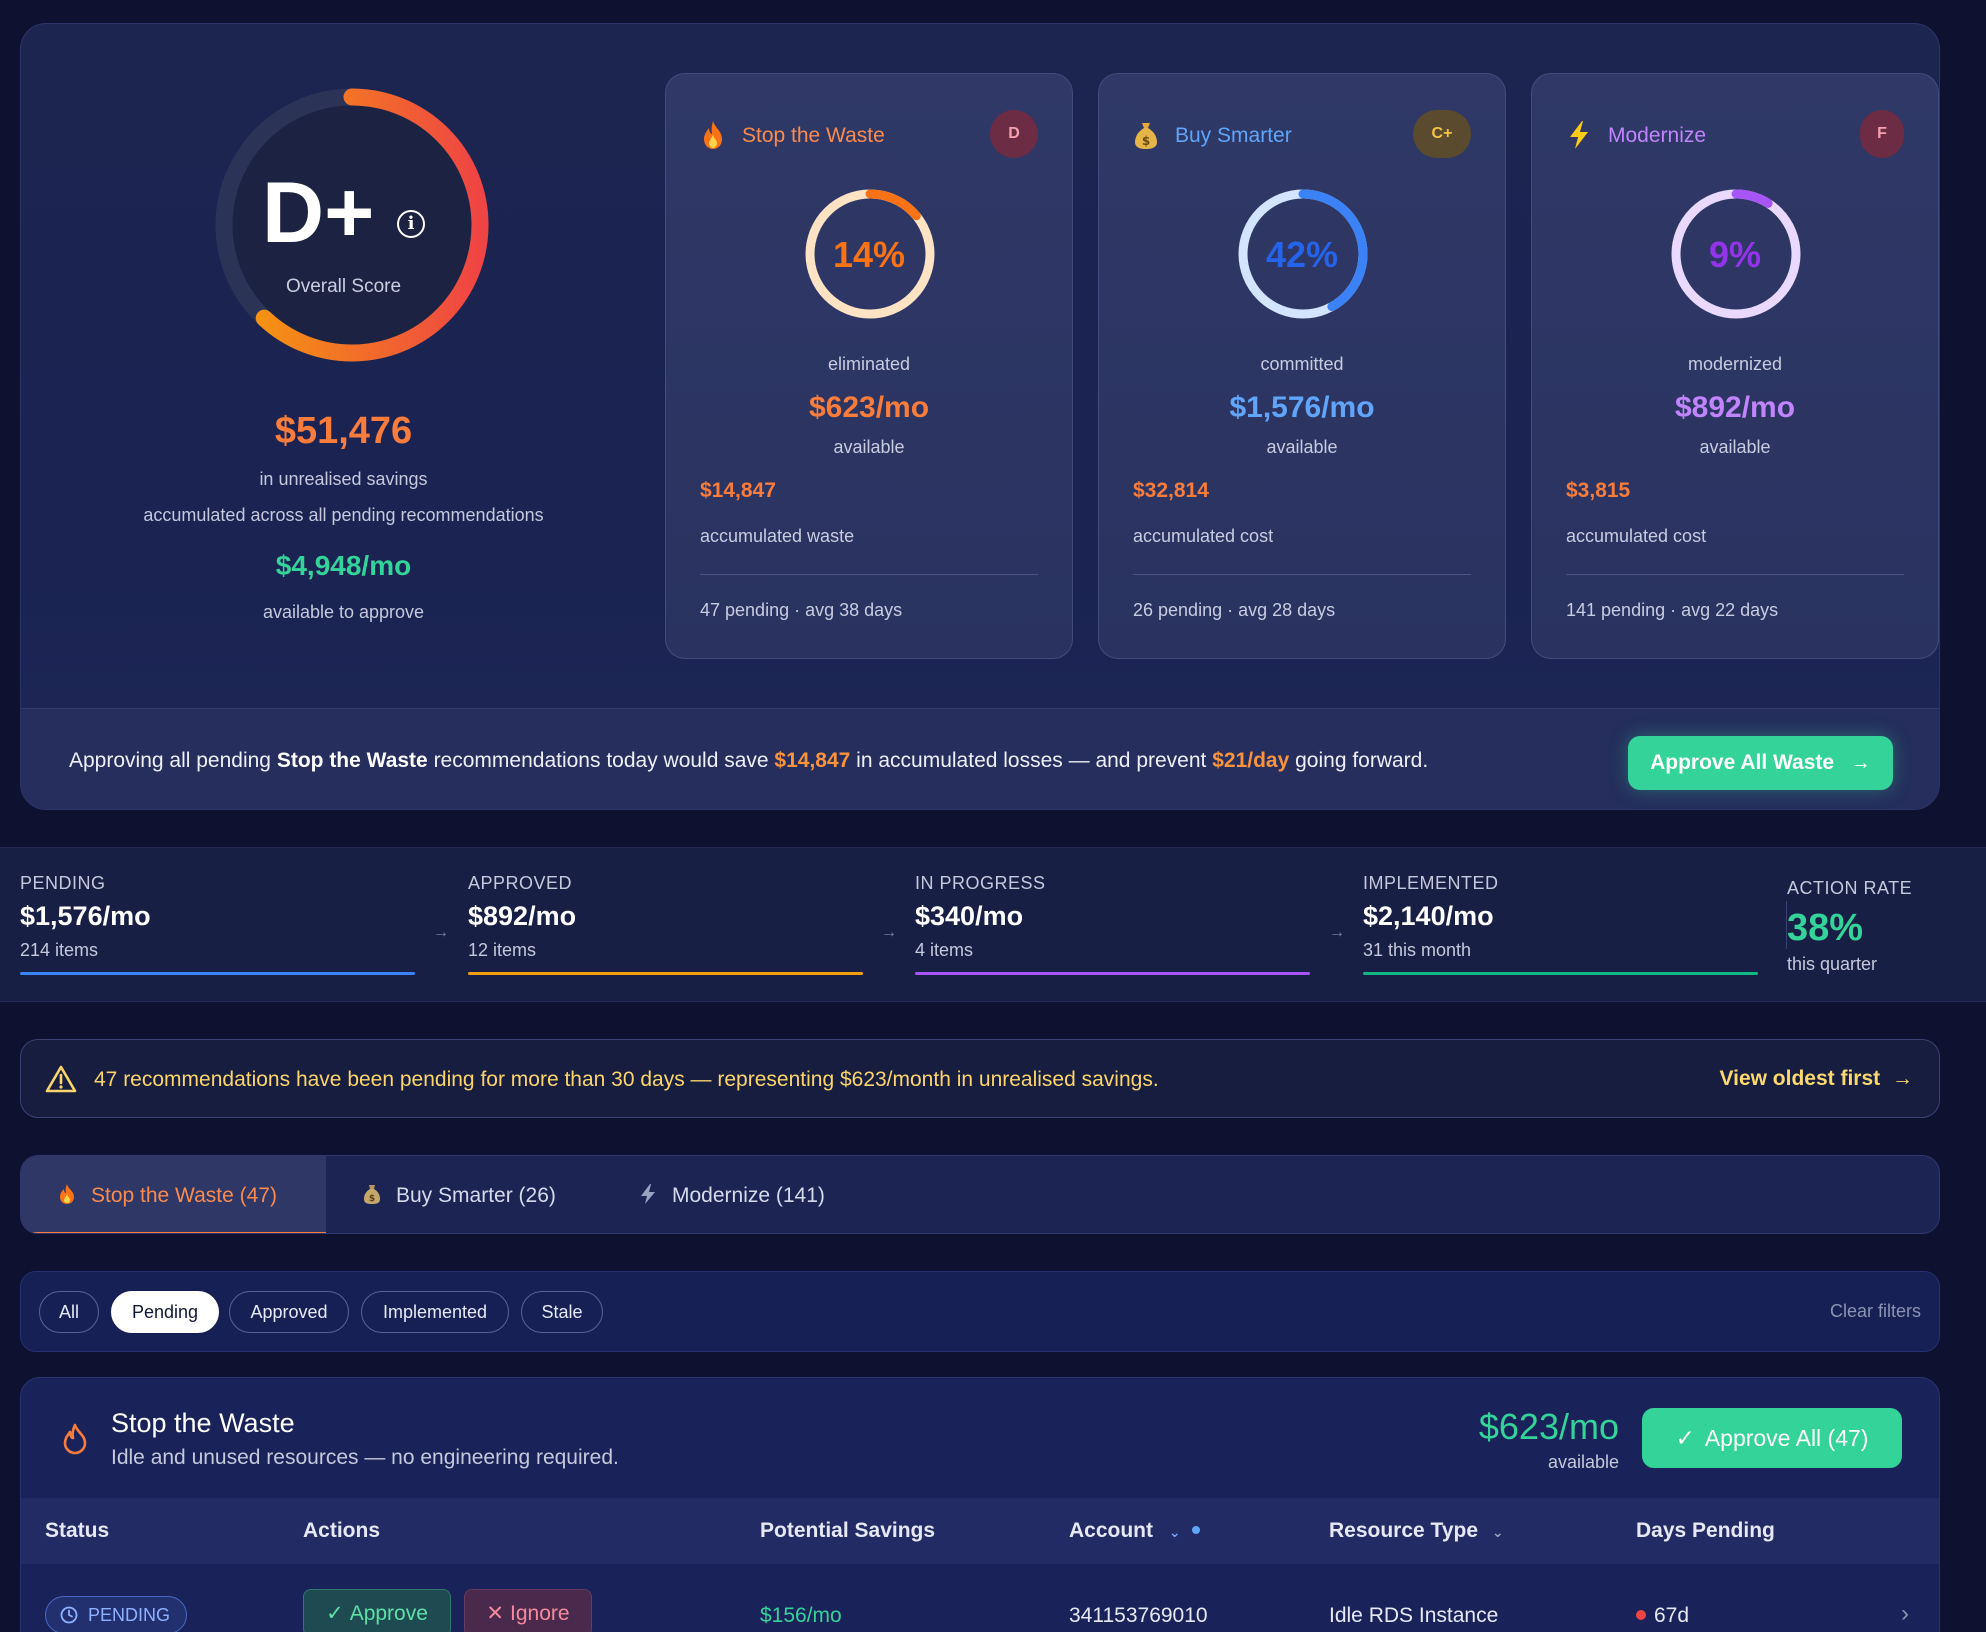  Describe the element at coordinates (1905, 1614) in the screenshot. I see `chevron-right-icon: ›` at that location.